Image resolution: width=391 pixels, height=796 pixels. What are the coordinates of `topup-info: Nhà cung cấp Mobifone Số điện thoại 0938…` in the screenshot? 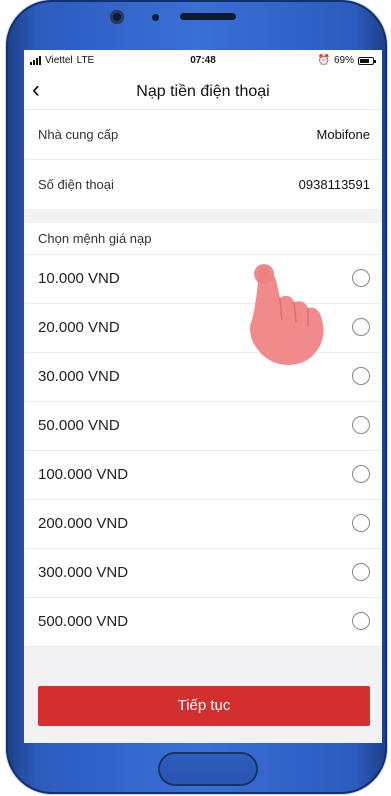 It's located at (203, 159).